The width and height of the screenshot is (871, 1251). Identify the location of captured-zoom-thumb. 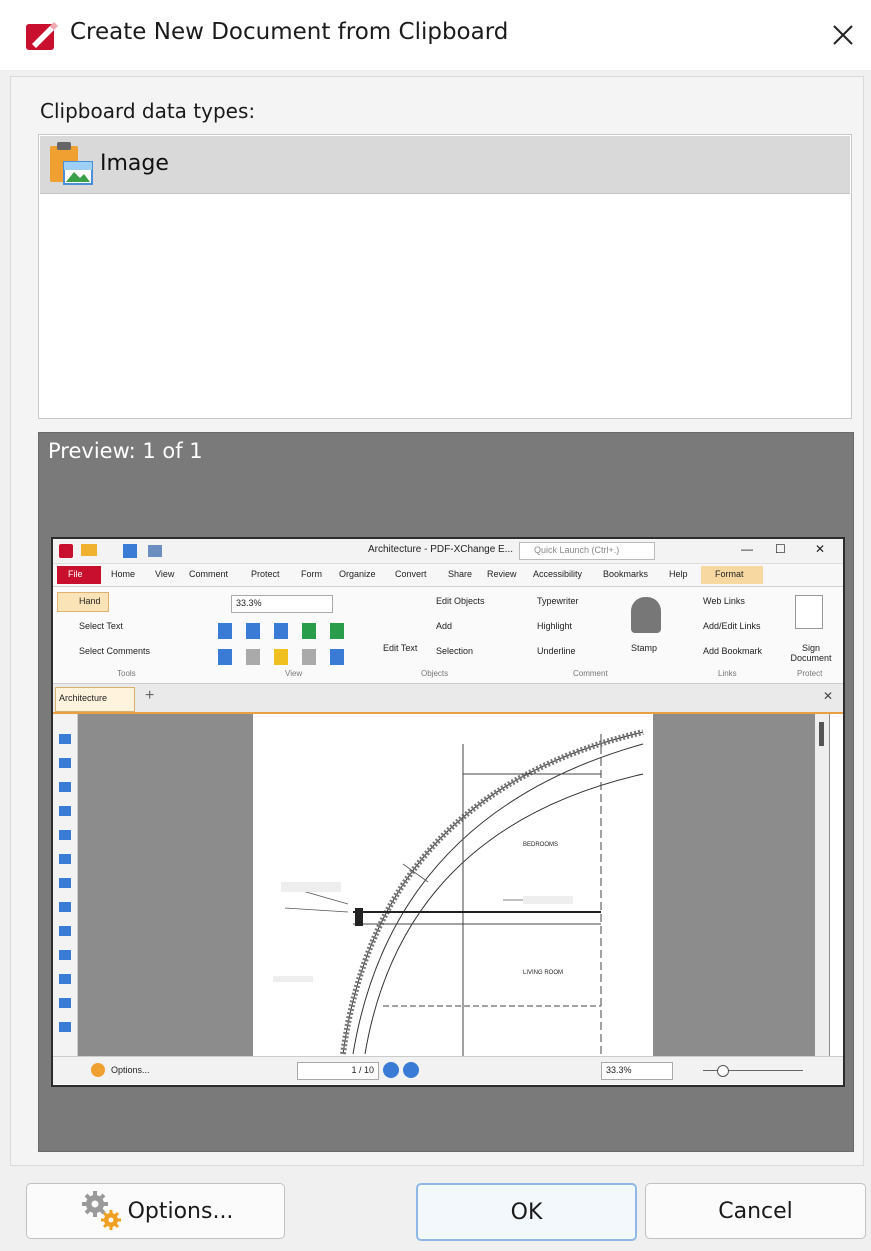
(723, 1071).